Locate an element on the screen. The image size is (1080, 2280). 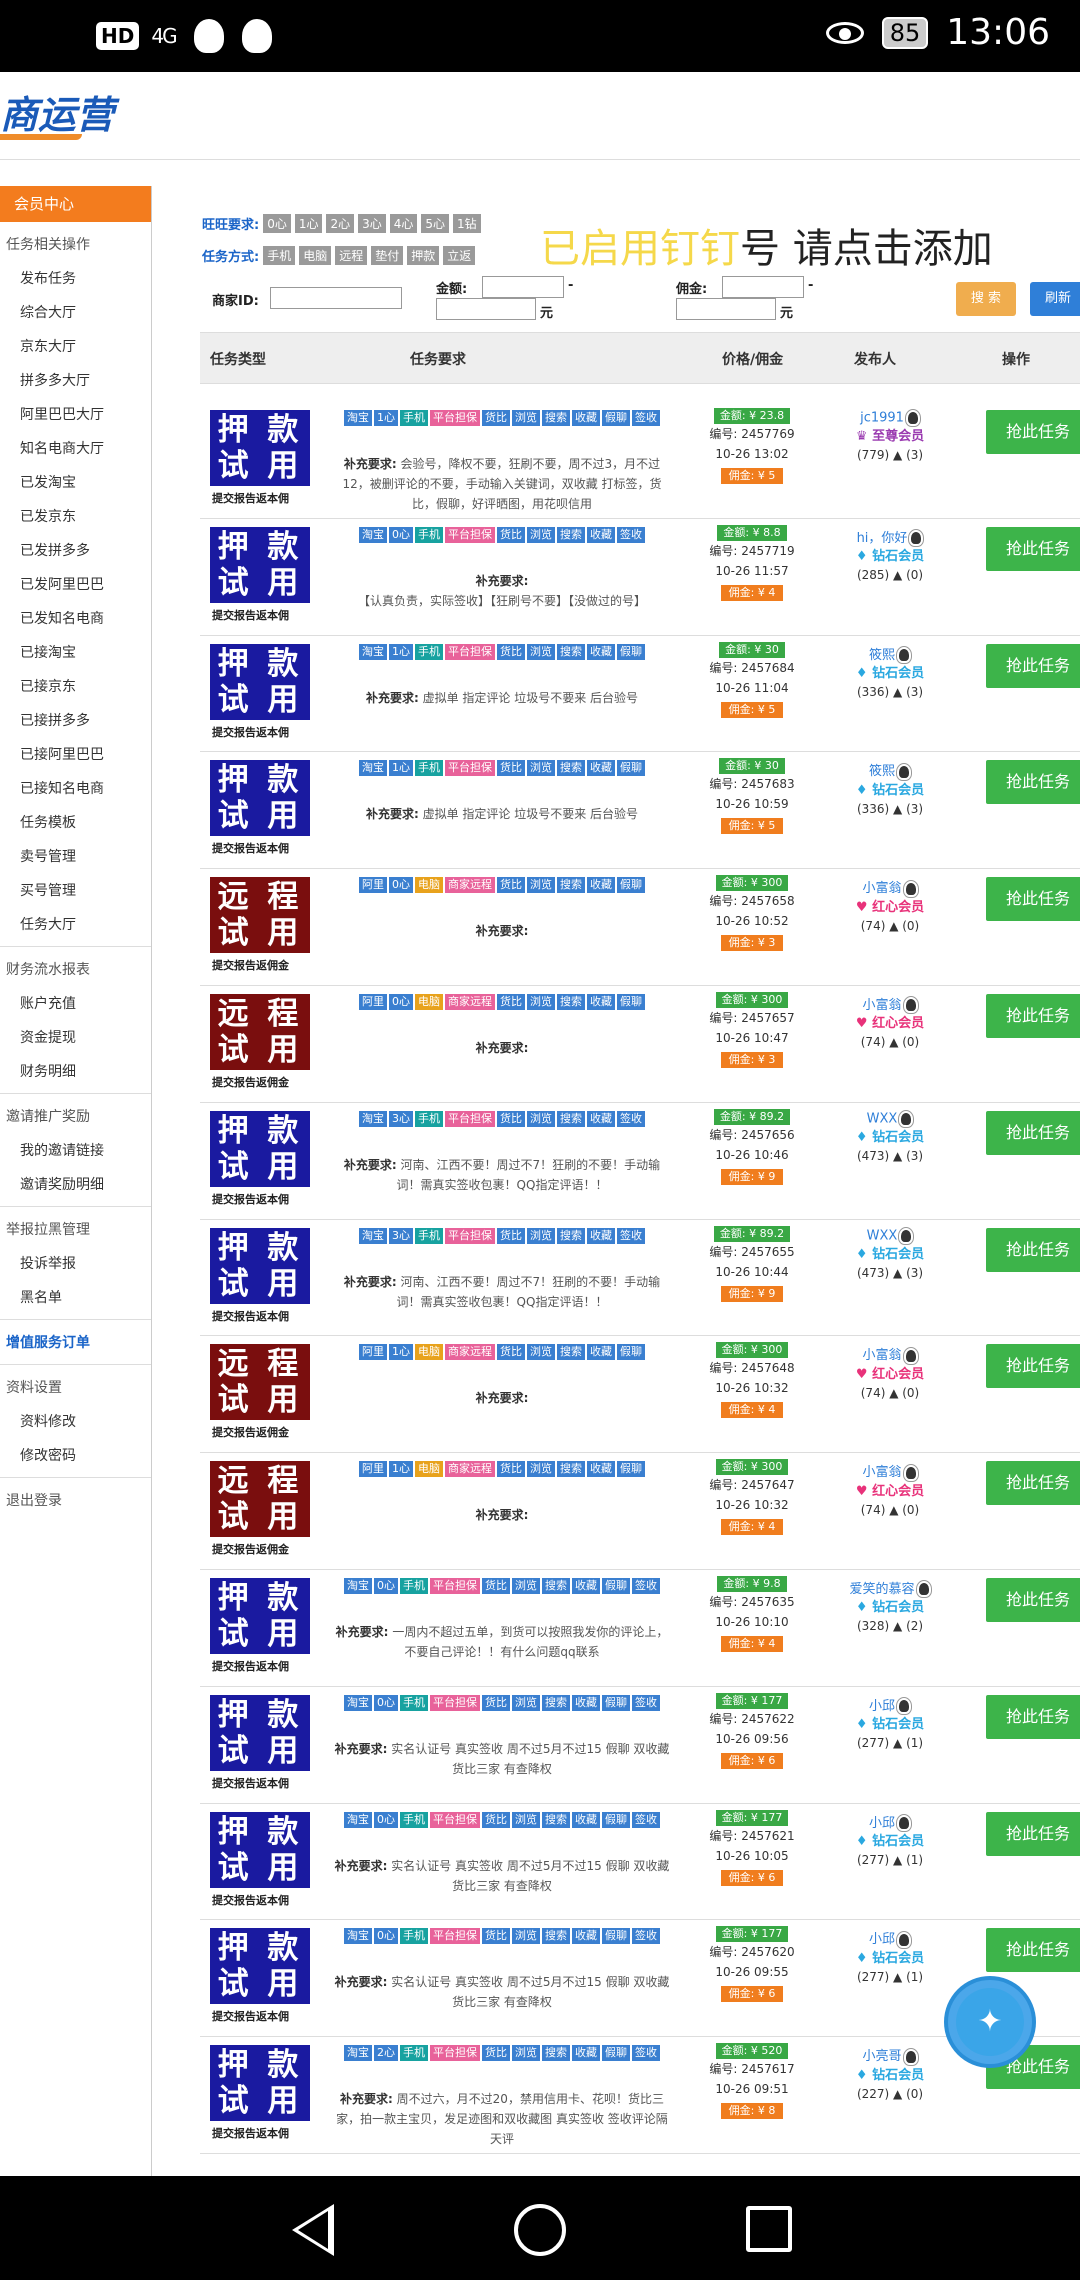
sidebar-item: 知名电商大厅 is located at coordinates (75, 449).